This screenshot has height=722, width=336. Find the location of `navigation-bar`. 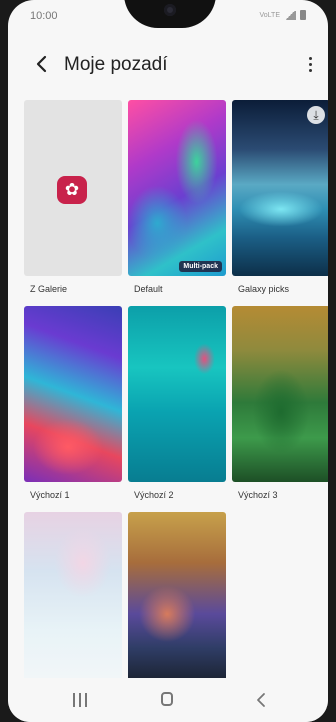

navigation-bar is located at coordinates (168, 700).